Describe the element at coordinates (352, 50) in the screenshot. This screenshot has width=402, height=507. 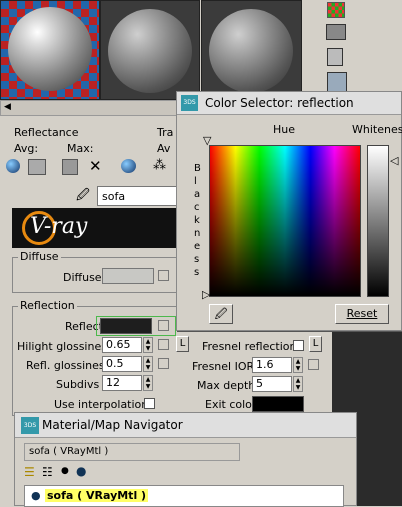
I see `side-toolbar` at that location.